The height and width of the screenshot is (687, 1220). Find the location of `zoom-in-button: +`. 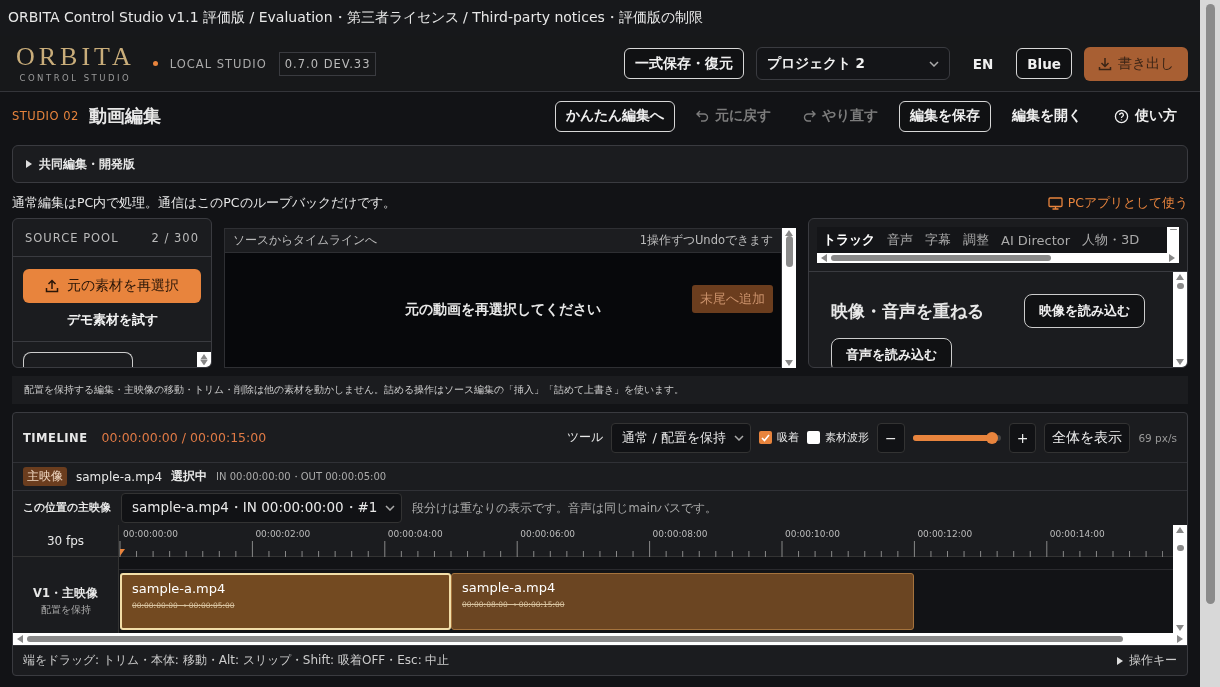

zoom-in-button: + is located at coordinates (1022, 437).